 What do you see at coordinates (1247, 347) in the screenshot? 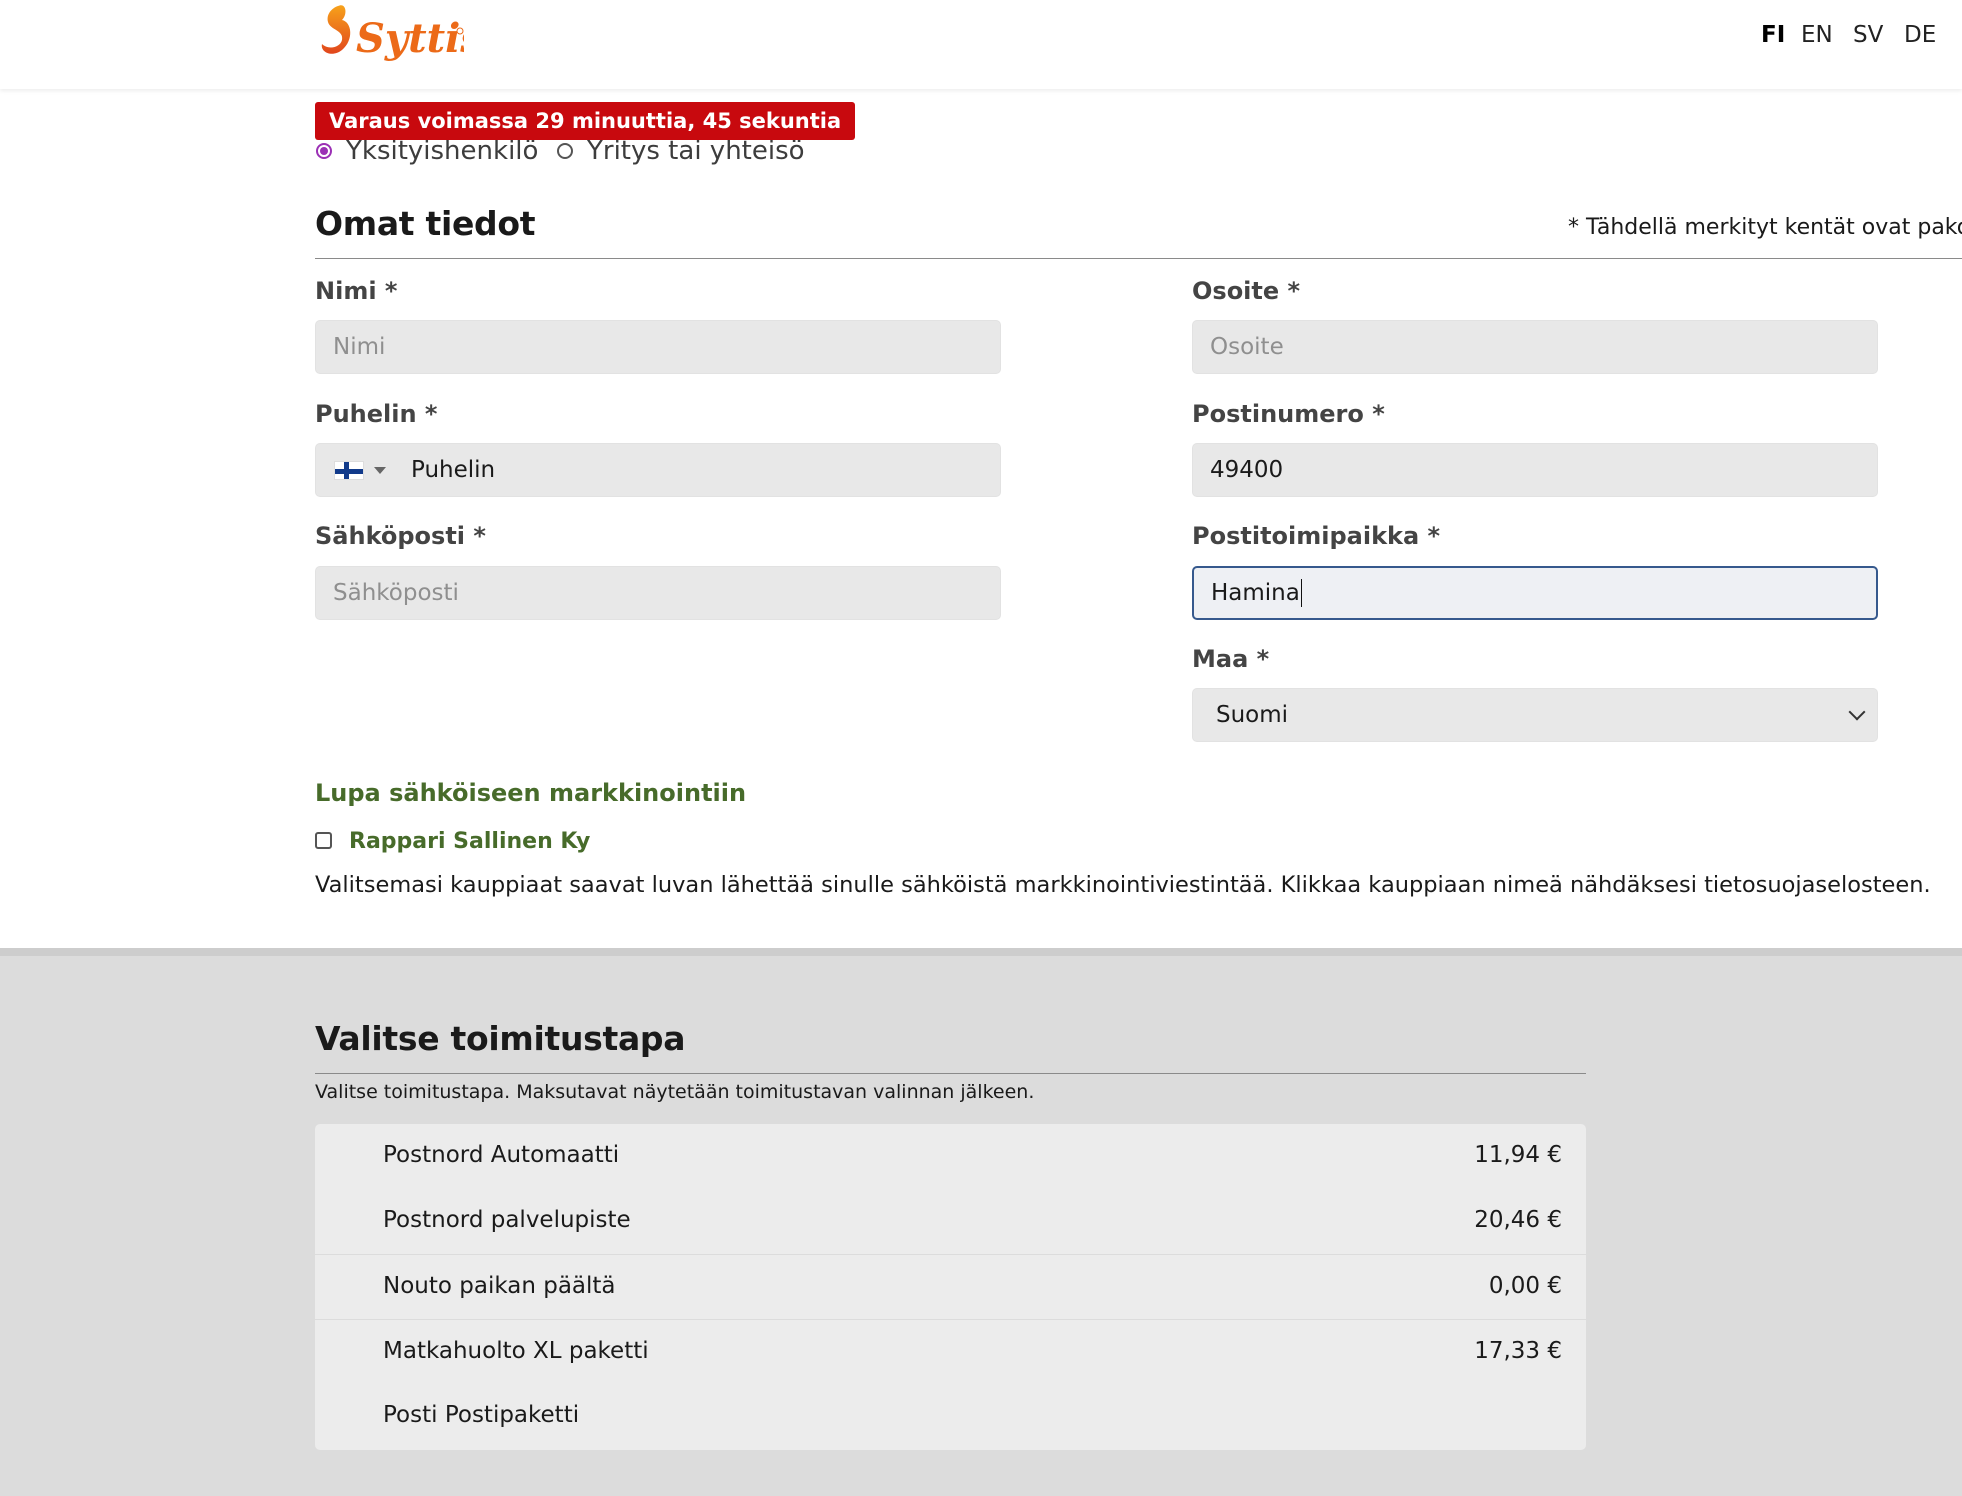
I see `address-placeholder: Osoite` at bounding box center [1247, 347].